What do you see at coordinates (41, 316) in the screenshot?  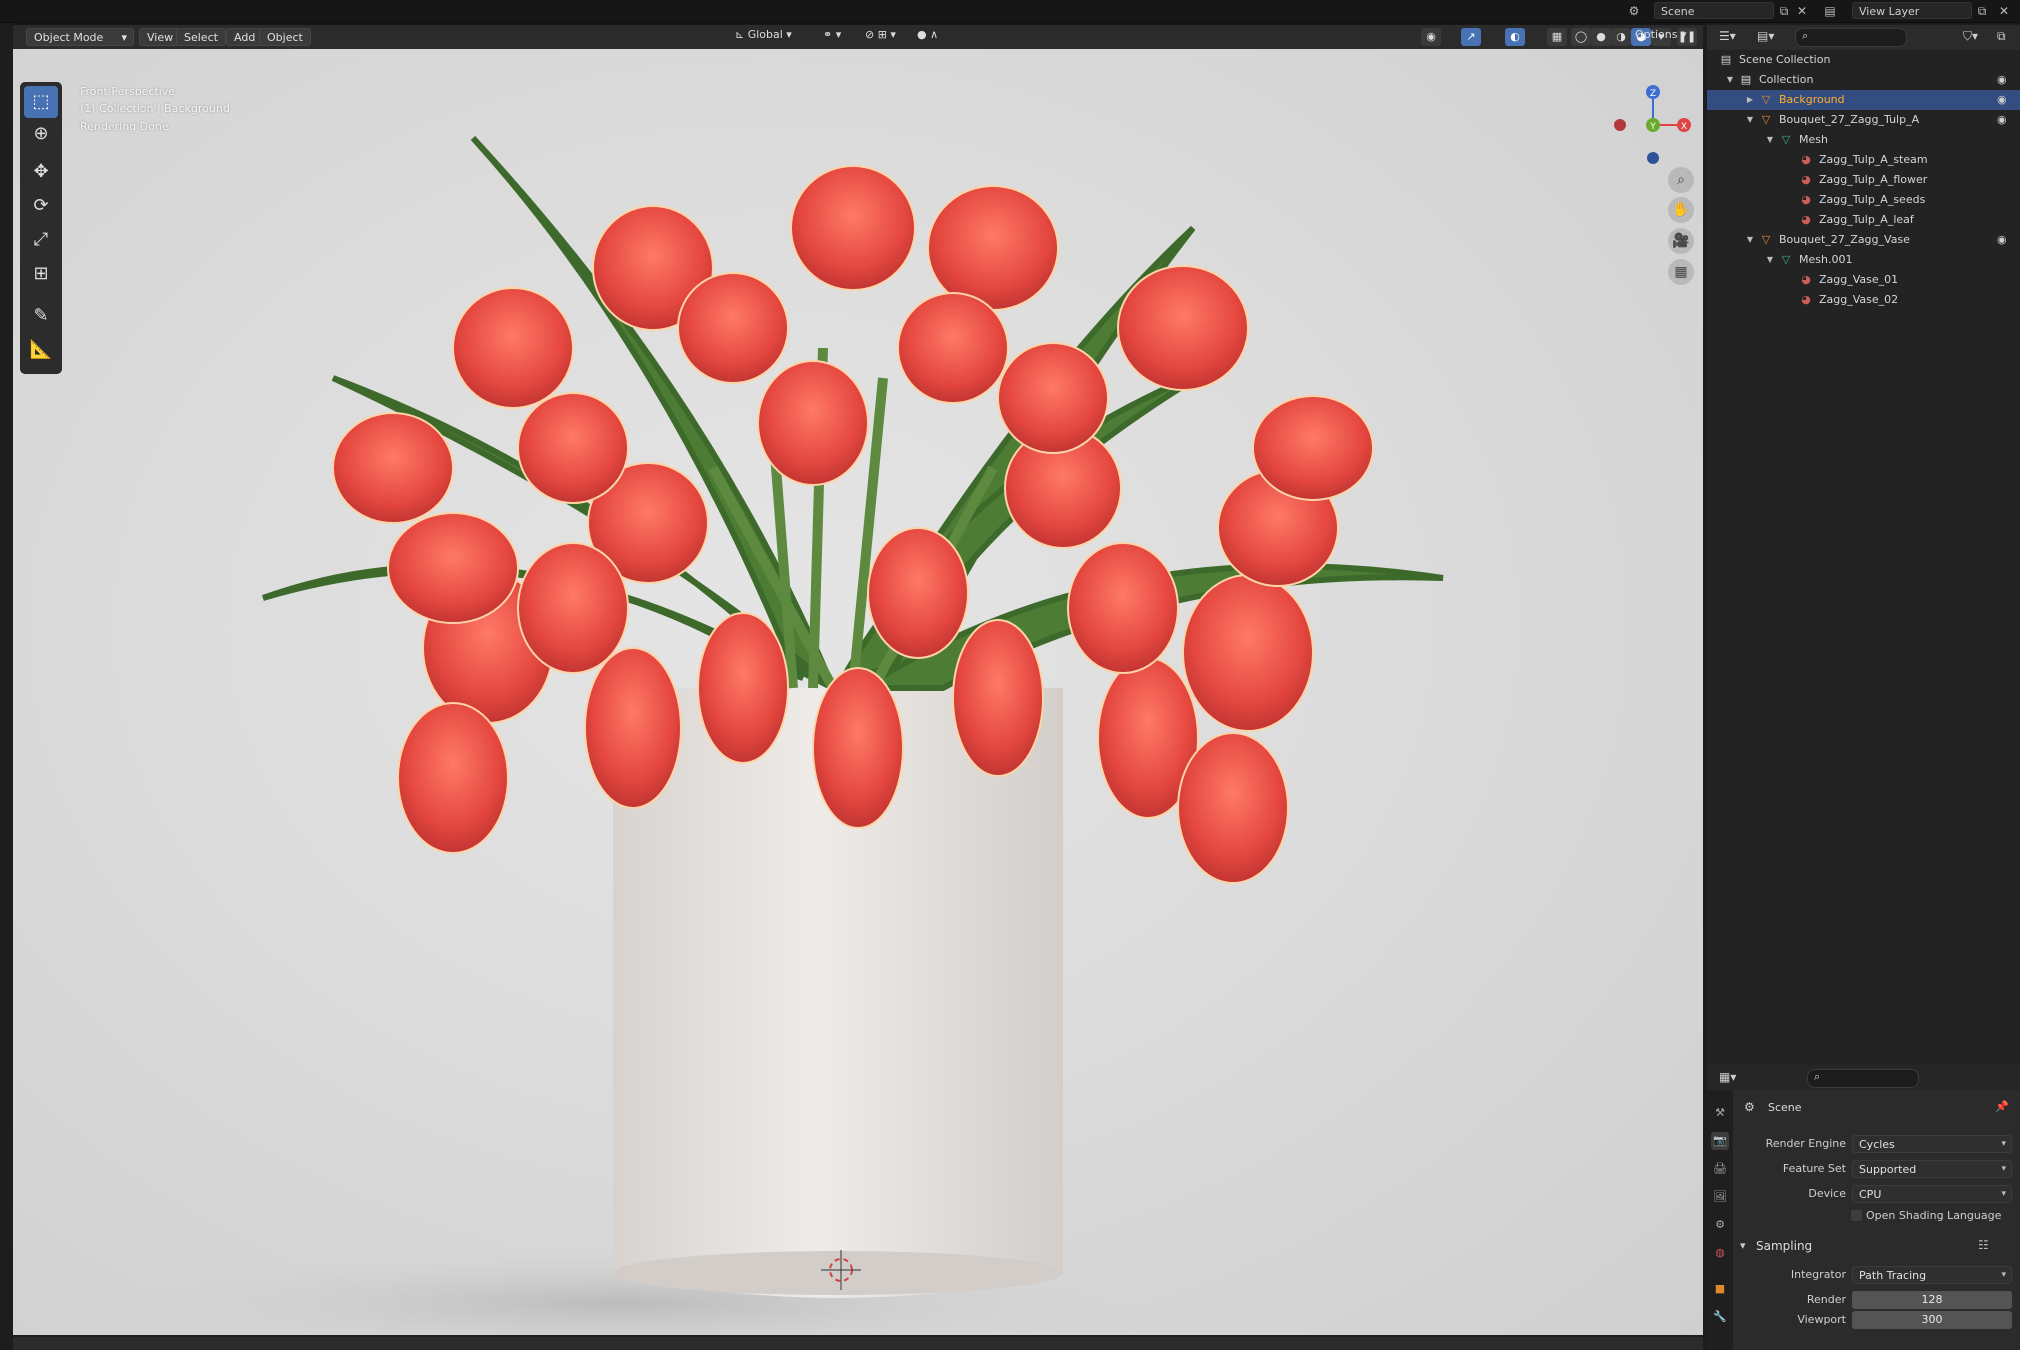 I see `annotate-tool-icon: ✎` at bounding box center [41, 316].